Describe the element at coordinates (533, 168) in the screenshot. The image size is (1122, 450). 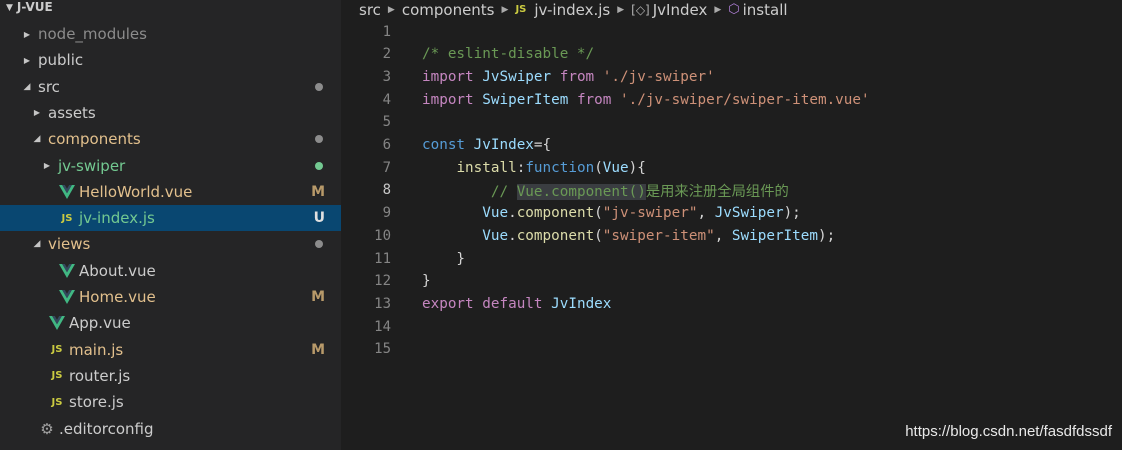
I see `code-text: install:function(Vue){` at that location.